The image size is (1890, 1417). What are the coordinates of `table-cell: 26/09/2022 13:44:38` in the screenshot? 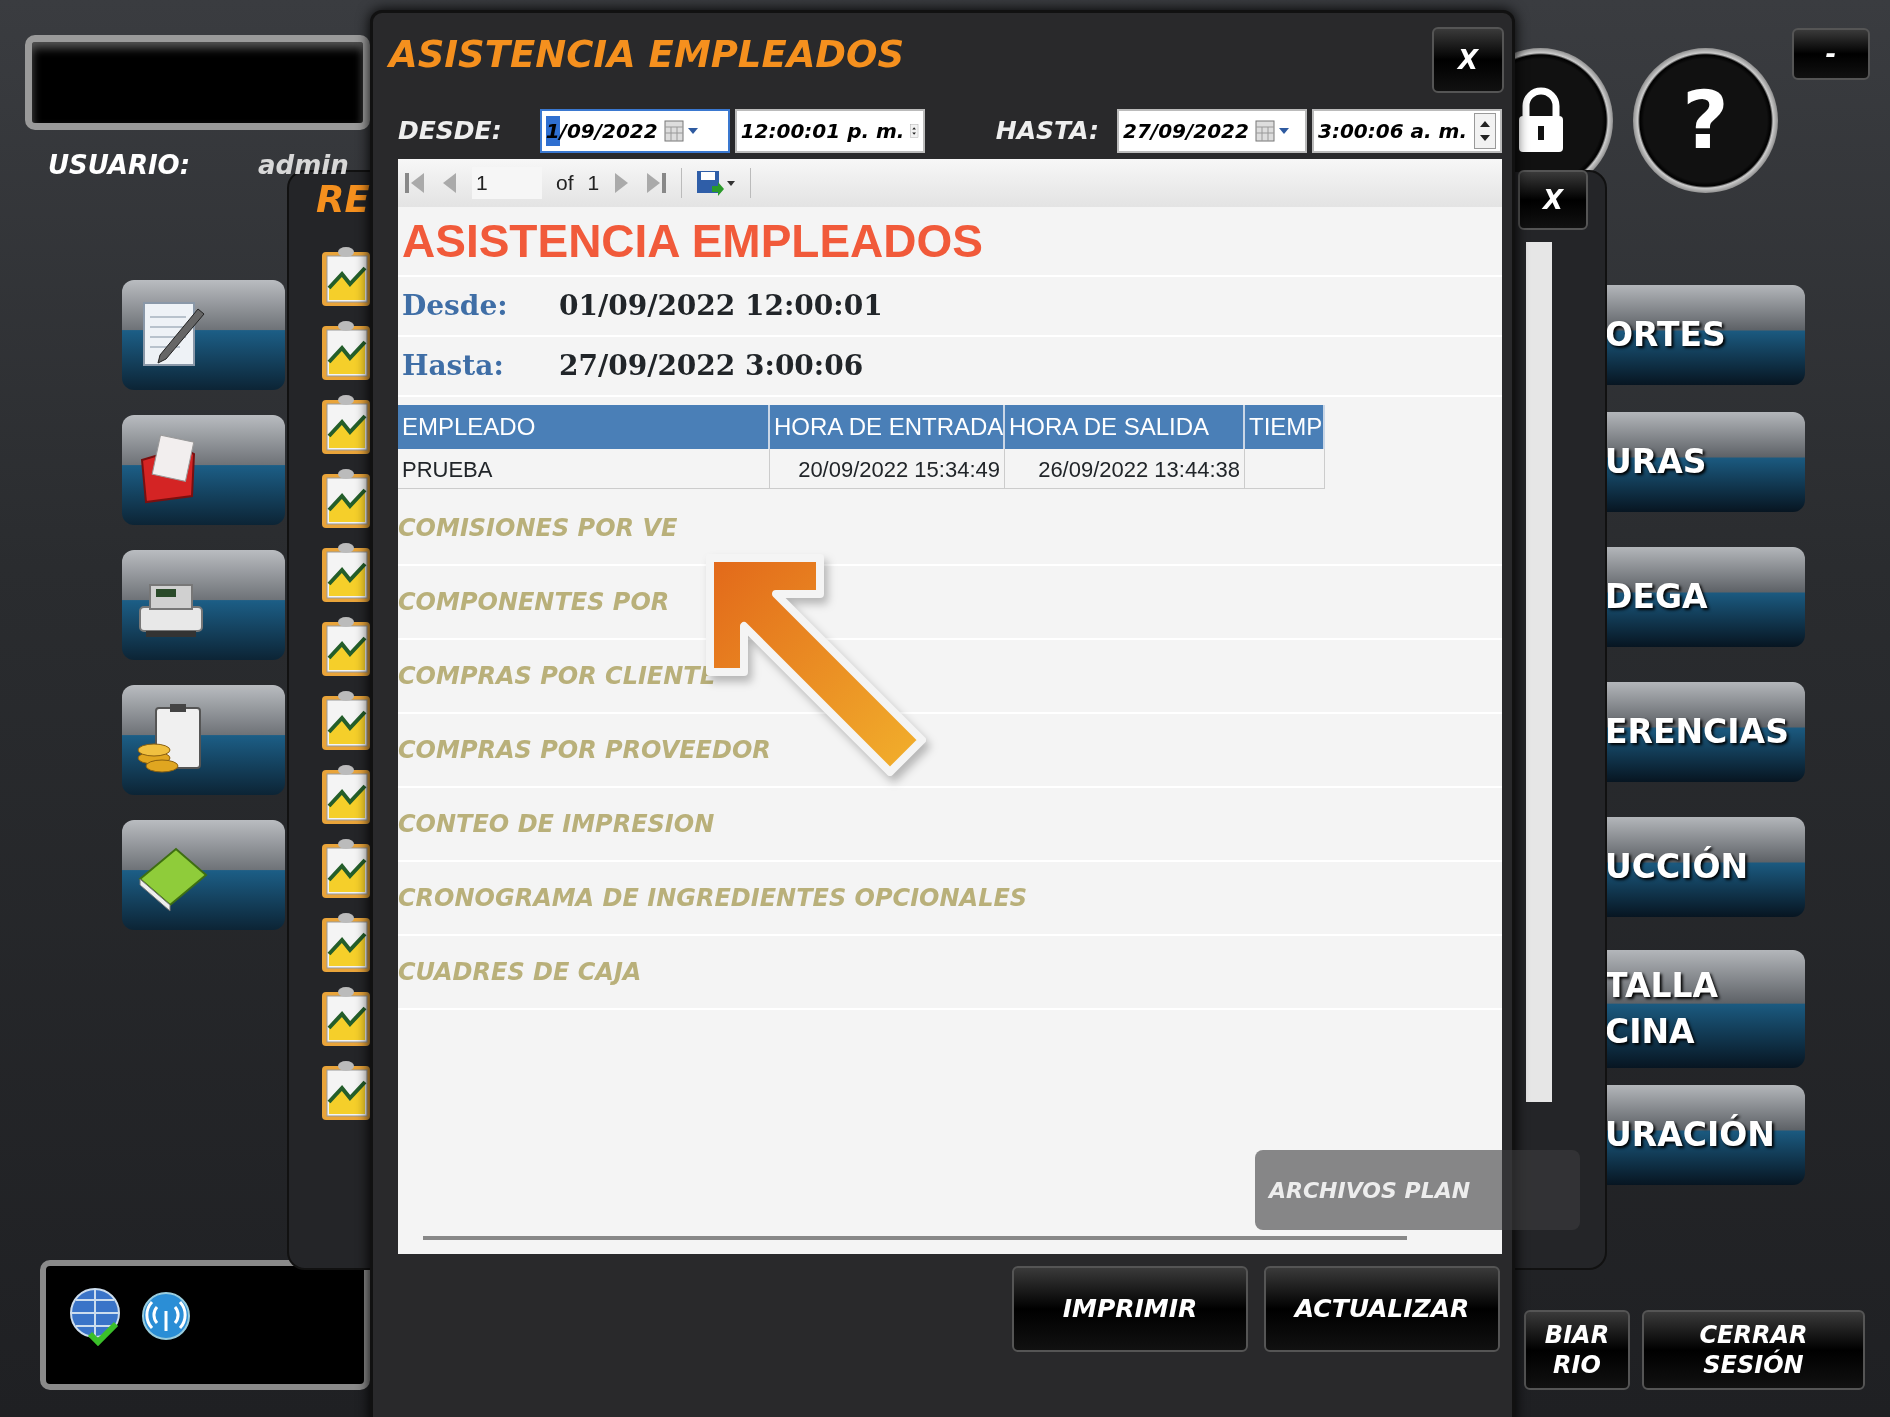 It's located at (1125, 469).